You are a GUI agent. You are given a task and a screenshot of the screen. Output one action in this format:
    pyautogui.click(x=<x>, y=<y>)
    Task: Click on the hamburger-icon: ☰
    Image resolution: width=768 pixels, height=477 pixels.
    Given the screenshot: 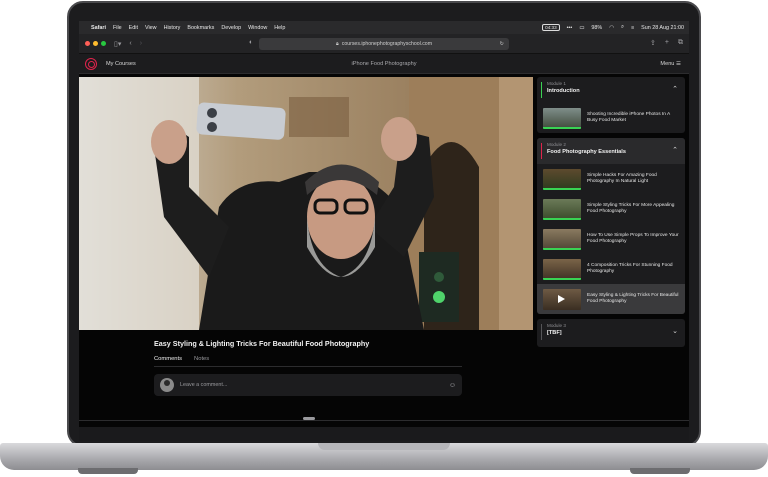 What is the action you would take?
    pyautogui.click(x=678, y=64)
    